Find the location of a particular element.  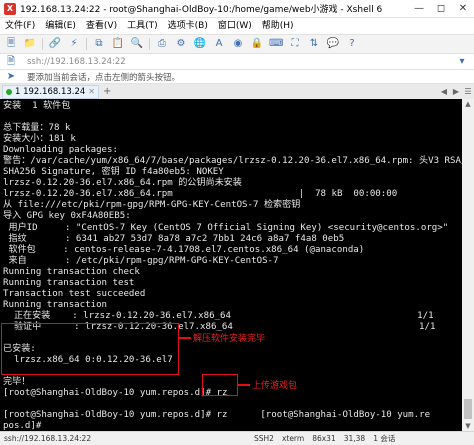

address-bar: 🗎 ssh://192.168.13.24:22 ▾ is located at coordinates (237, 62).